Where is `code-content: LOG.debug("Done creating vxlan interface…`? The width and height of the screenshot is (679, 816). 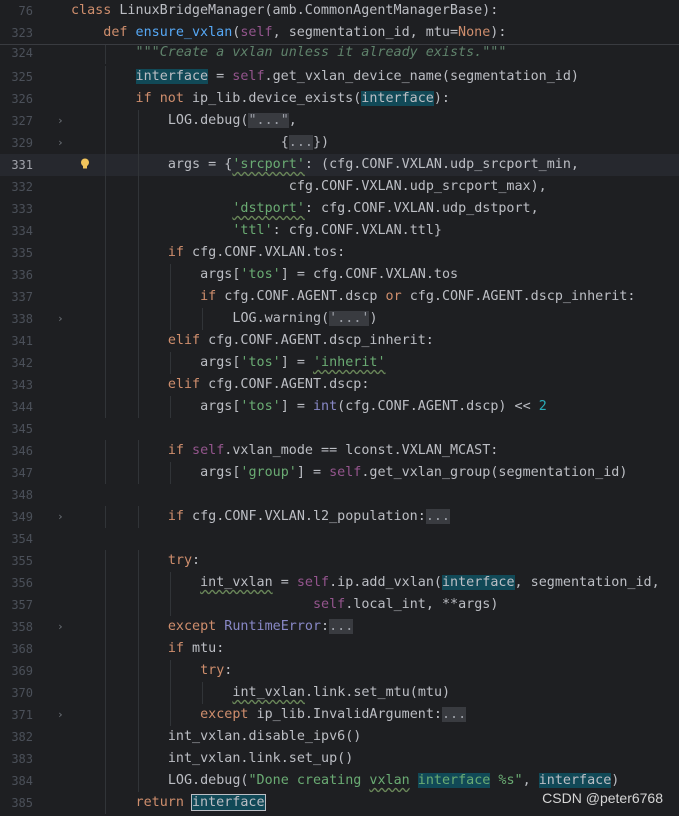
code-content: LOG.debug("Done creating vxlan interface… is located at coordinates (393, 781).